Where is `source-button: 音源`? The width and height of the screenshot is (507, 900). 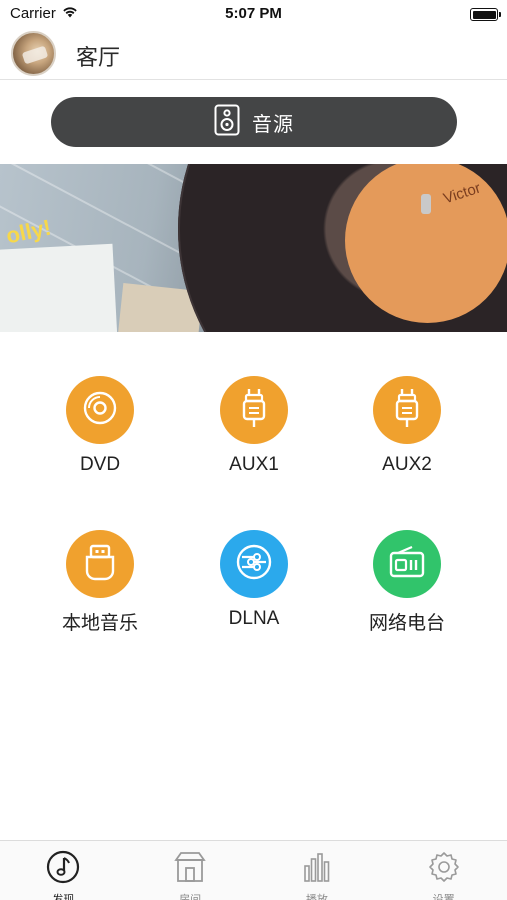
source-button: 音源 is located at coordinates (254, 122).